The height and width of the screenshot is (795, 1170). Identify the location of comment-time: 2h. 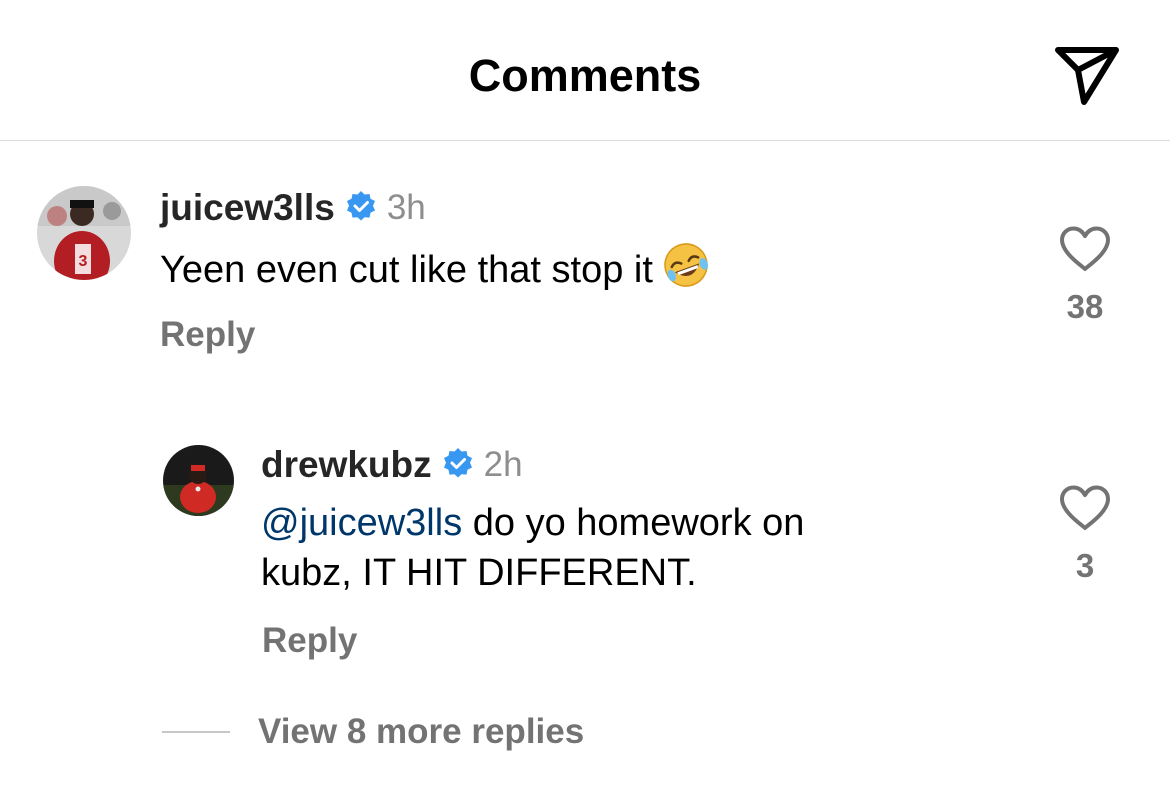
(503, 464).